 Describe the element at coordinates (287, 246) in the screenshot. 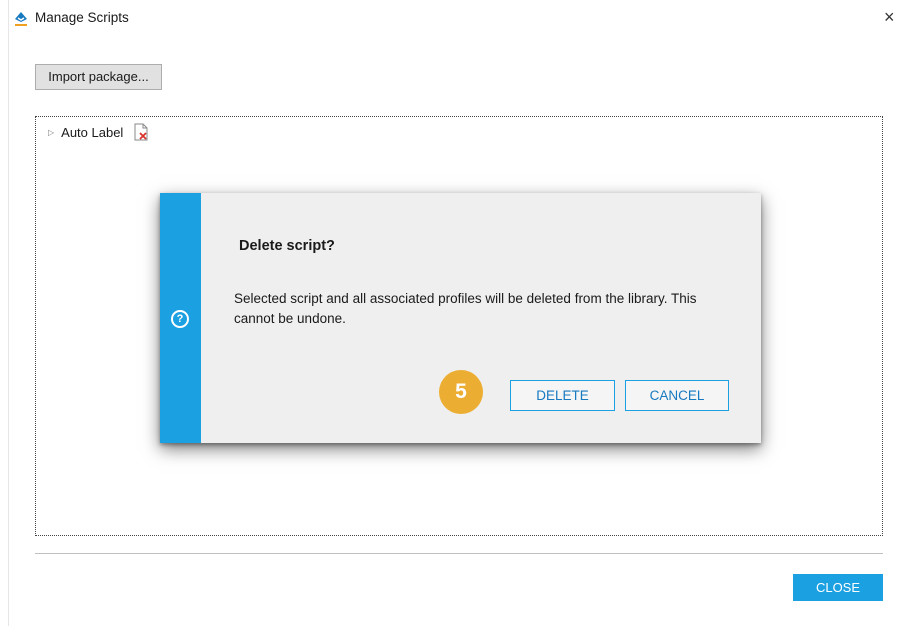

I see `dialog-title: Delete script?` at that location.